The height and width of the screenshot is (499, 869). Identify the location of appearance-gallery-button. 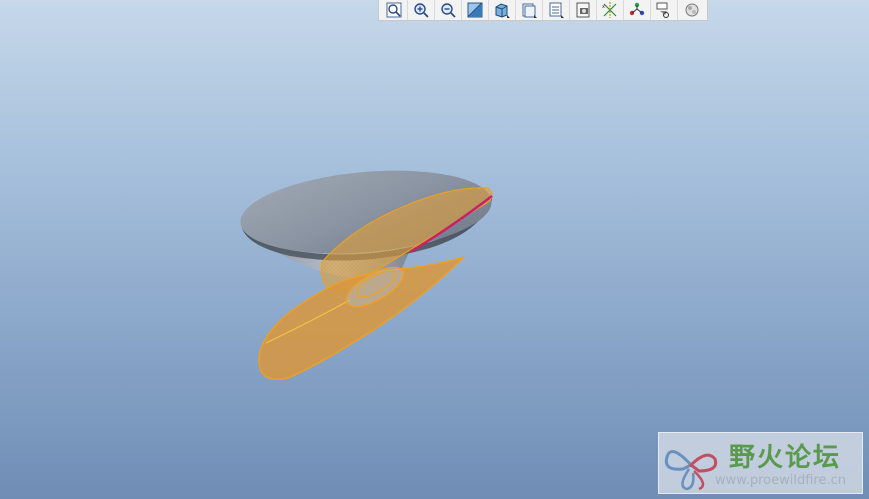
(665, 10).